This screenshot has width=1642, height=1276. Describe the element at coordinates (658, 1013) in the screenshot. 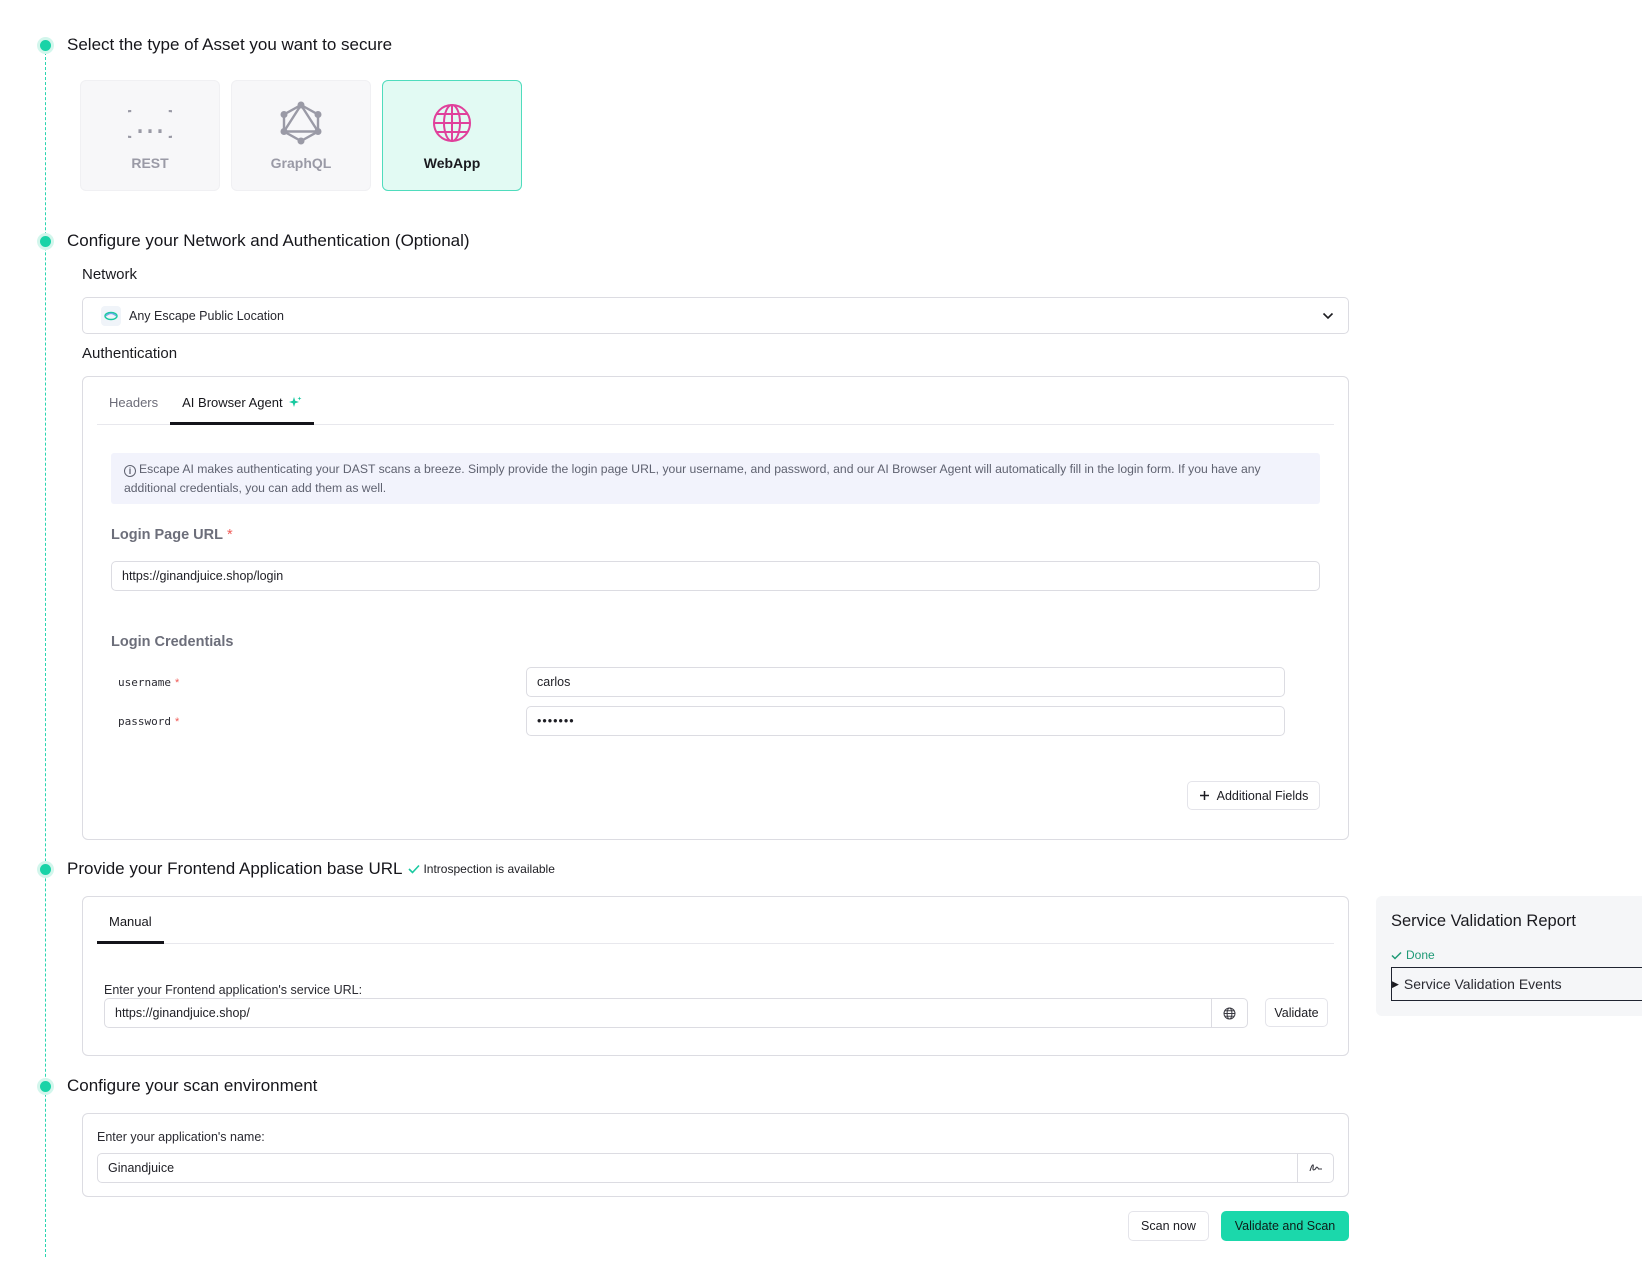

I see `frontend-url-input: https://ginandjuice.shop/` at that location.